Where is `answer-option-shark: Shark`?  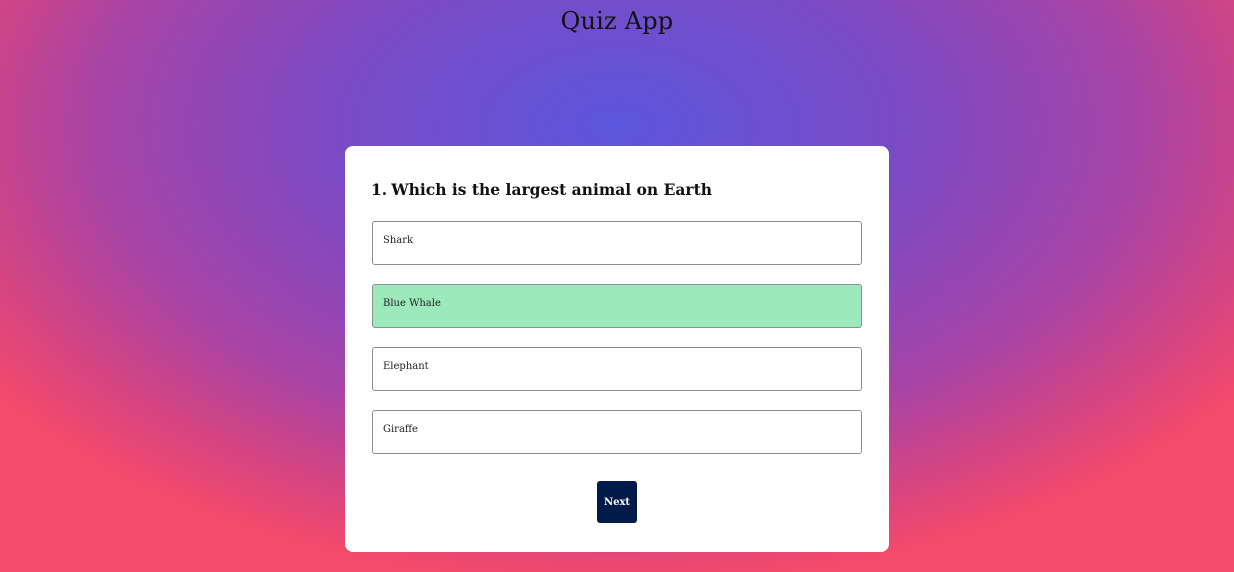 answer-option-shark: Shark is located at coordinates (617, 243).